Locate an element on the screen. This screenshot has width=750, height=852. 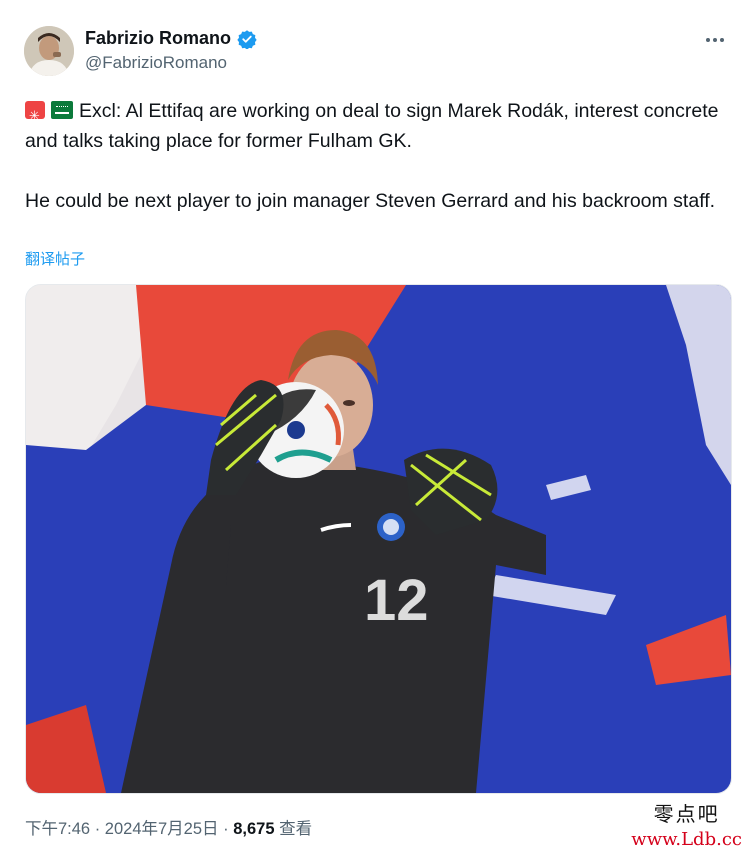
more-options-icon is located at coordinates (715, 40).